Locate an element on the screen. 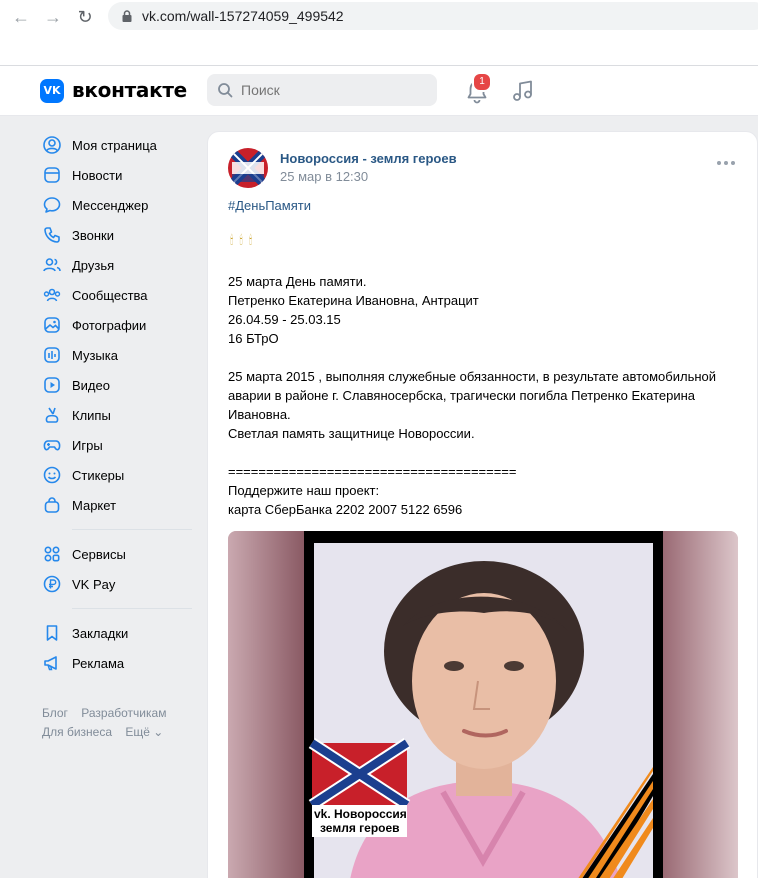 The height and width of the screenshot is (878, 758). url-text: vk.com/wall-157274059_499542 is located at coordinates (243, 16).